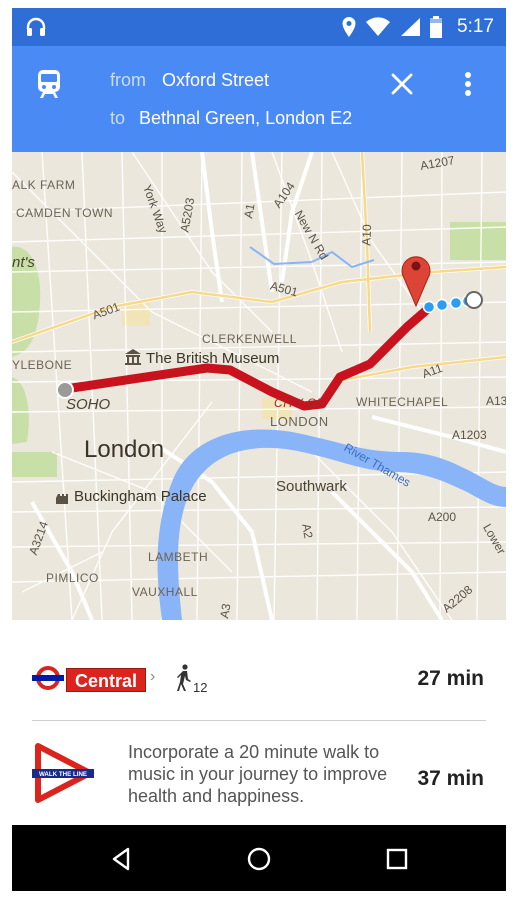 This screenshot has height=900, width=518. What do you see at coordinates (140, 496) in the screenshot?
I see `map-label: Buckingham Palace` at bounding box center [140, 496].